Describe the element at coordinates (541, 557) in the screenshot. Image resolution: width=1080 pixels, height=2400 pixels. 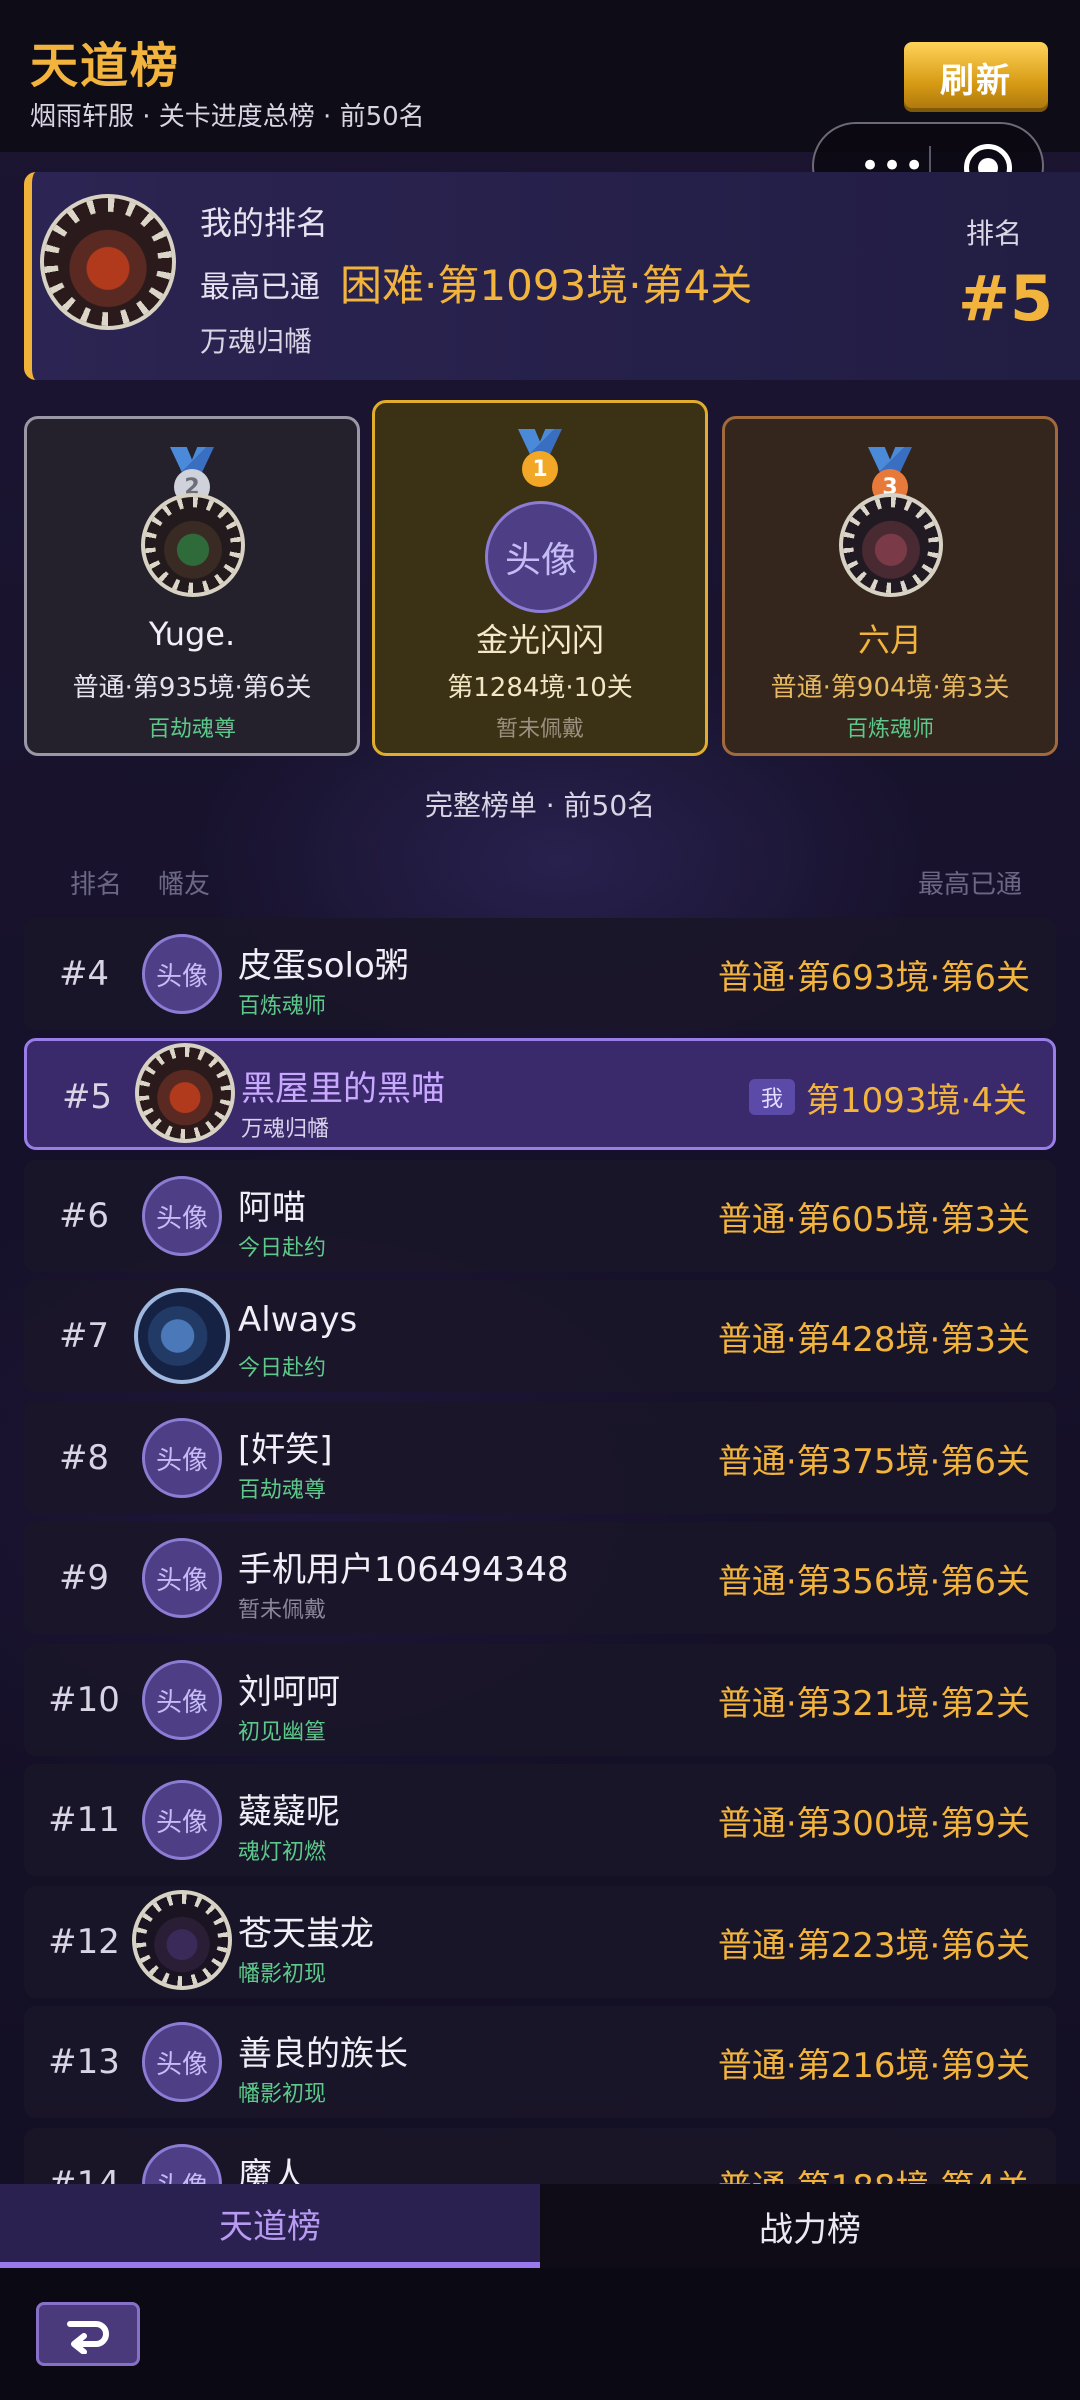
I see `first-avatar: 头像` at that location.